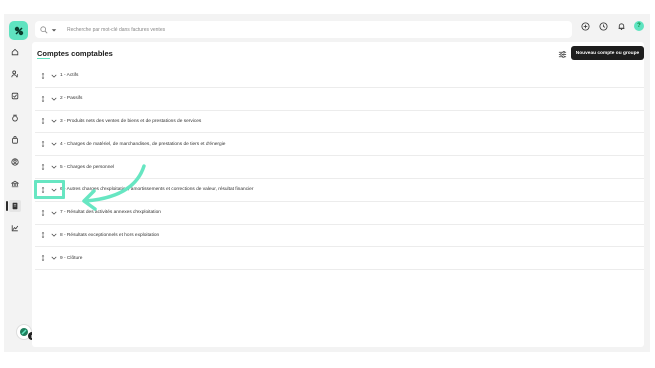 This screenshot has height=368, width=655. What do you see at coordinates (562, 54) in the screenshot?
I see `filter-settings-icon` at bounding box center [562, 54].